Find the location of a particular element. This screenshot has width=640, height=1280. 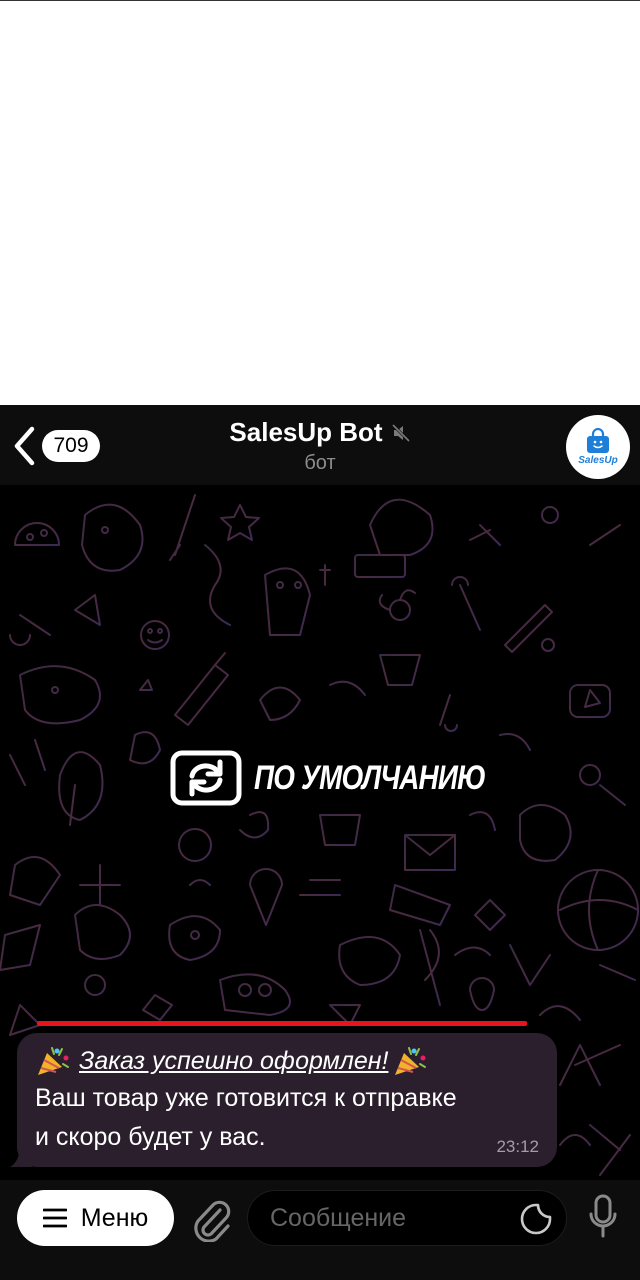

message-body-line: и скоро будет у вас. is located at coordinates (150, 1137).